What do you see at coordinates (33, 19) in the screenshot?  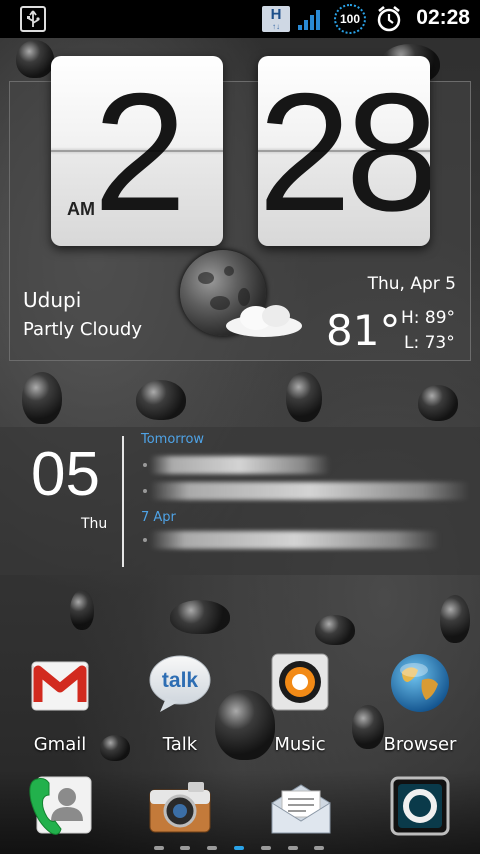 I see `usb-icon` at bounding box center [33, 19].